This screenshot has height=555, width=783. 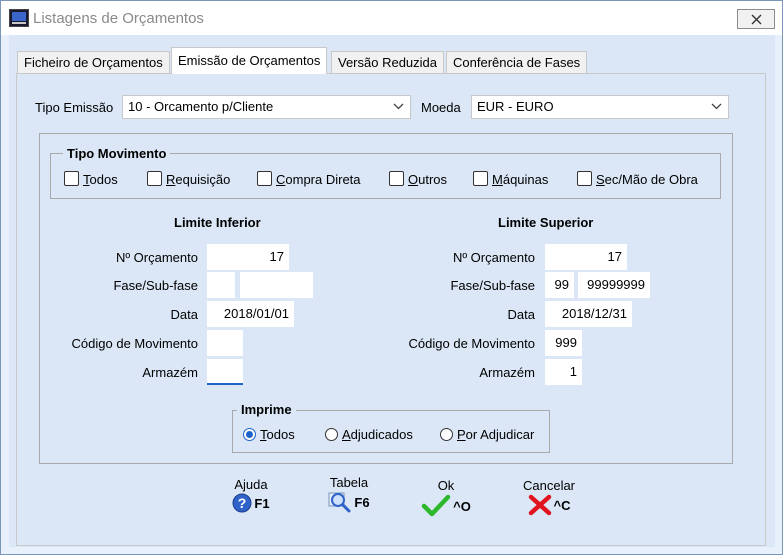 What do you see at coordinates (369, 434) in the screenshot?
I see `radio-imprime-adjudicados: Adjudicados` at bounding box center [369, 434].